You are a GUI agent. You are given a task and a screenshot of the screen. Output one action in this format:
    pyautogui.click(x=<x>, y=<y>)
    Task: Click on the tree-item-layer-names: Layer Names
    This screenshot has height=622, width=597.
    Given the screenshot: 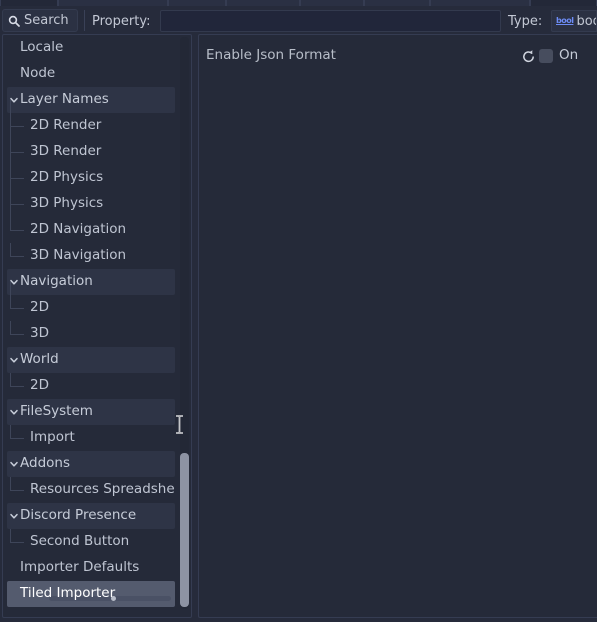 What is the action you would take?
    pyautogui.click(x=97, y=100)
    